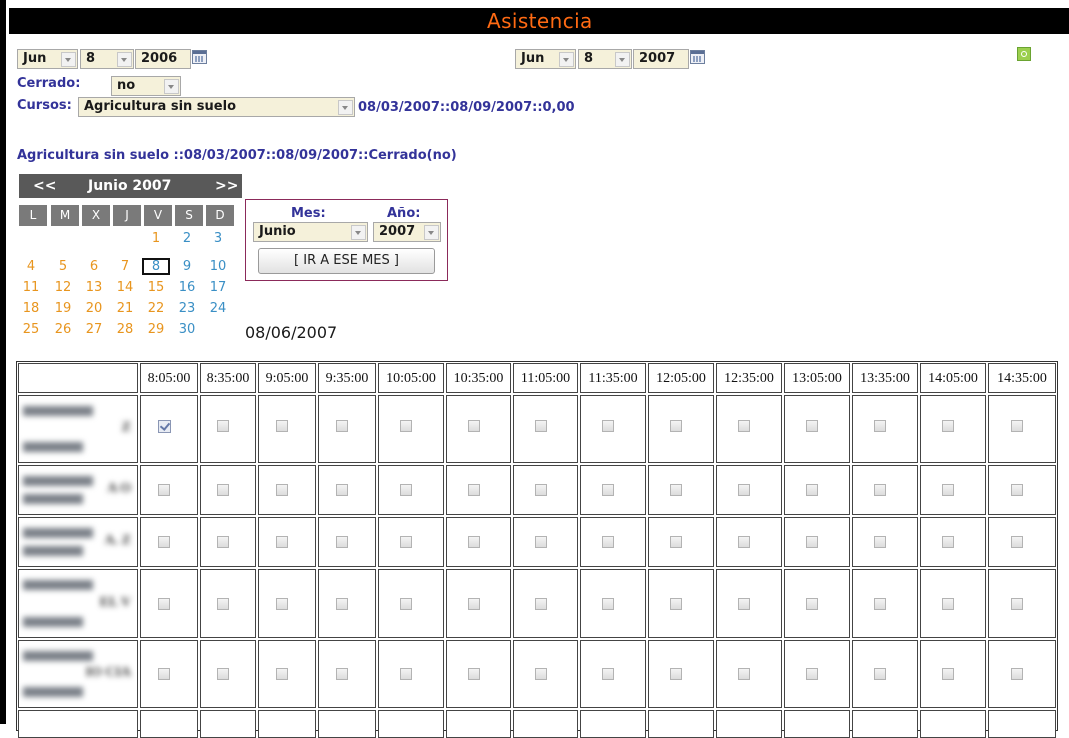 This screenshot has height=738, width=1069. Describe the element at coordinates (47, 59) in the screenshot. I see `from-month-select: Jun` at that location.